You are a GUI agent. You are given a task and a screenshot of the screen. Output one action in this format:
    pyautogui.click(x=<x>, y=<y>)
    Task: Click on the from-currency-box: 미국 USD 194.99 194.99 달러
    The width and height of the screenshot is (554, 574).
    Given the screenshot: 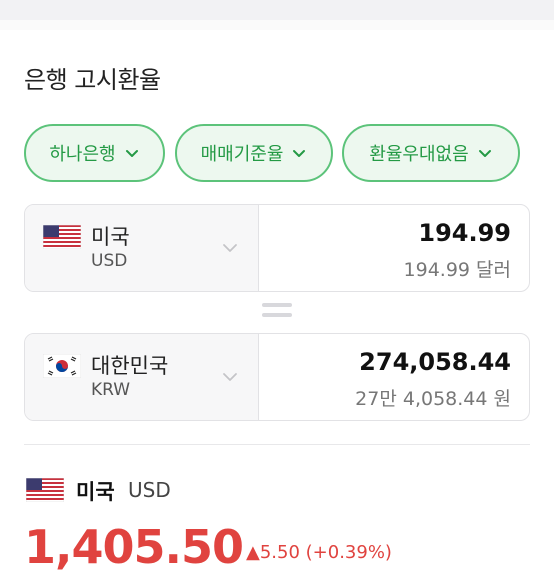 What is the action you would take?
    pyautogui.click(x=277, y=248)
    